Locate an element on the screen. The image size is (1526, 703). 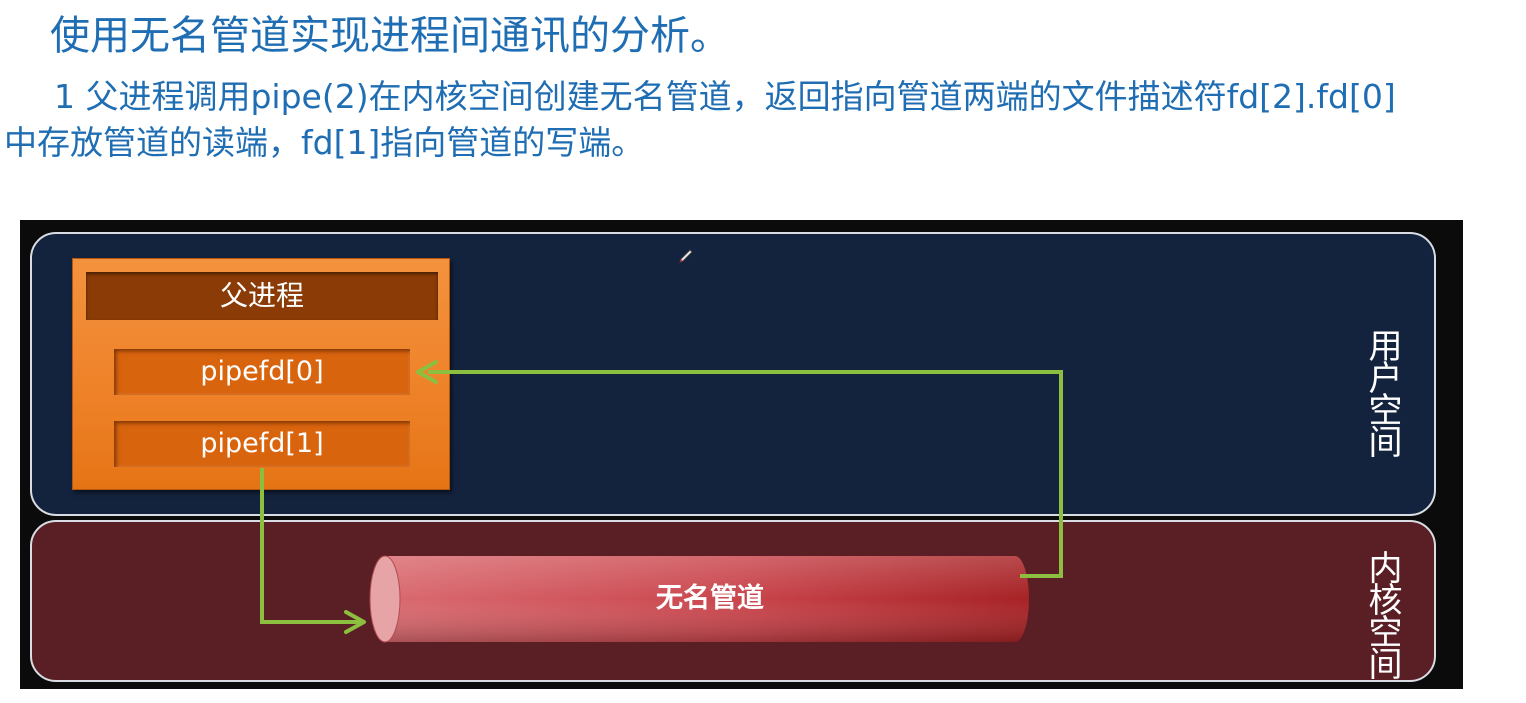
user-space-label: 用户空间 is located at coordinates (1382, 392).